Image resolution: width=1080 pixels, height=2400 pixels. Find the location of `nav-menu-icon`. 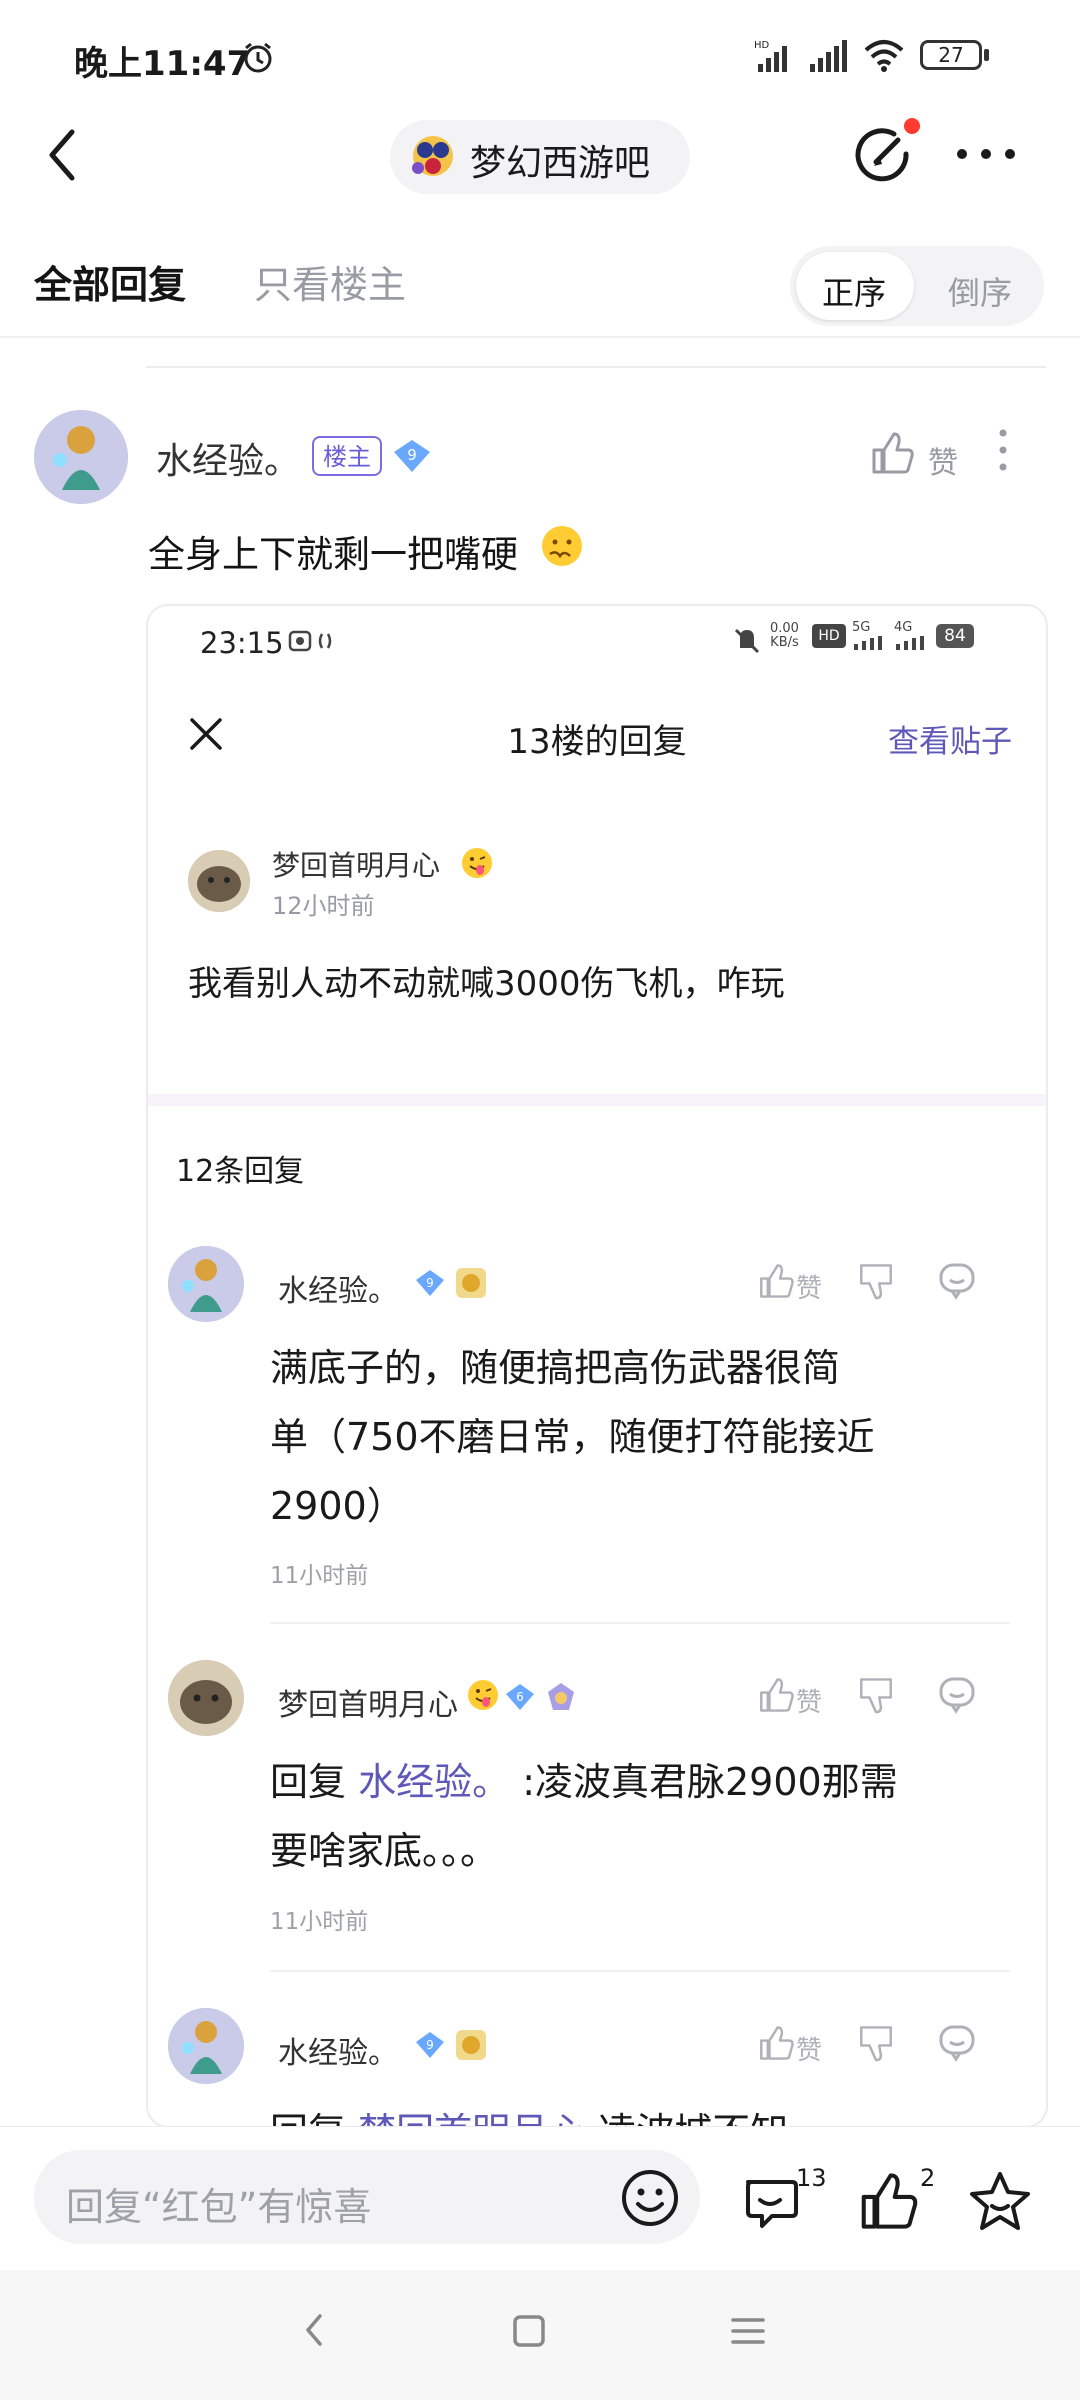

nav-menu-icon is located at coordinates (748, 2331).